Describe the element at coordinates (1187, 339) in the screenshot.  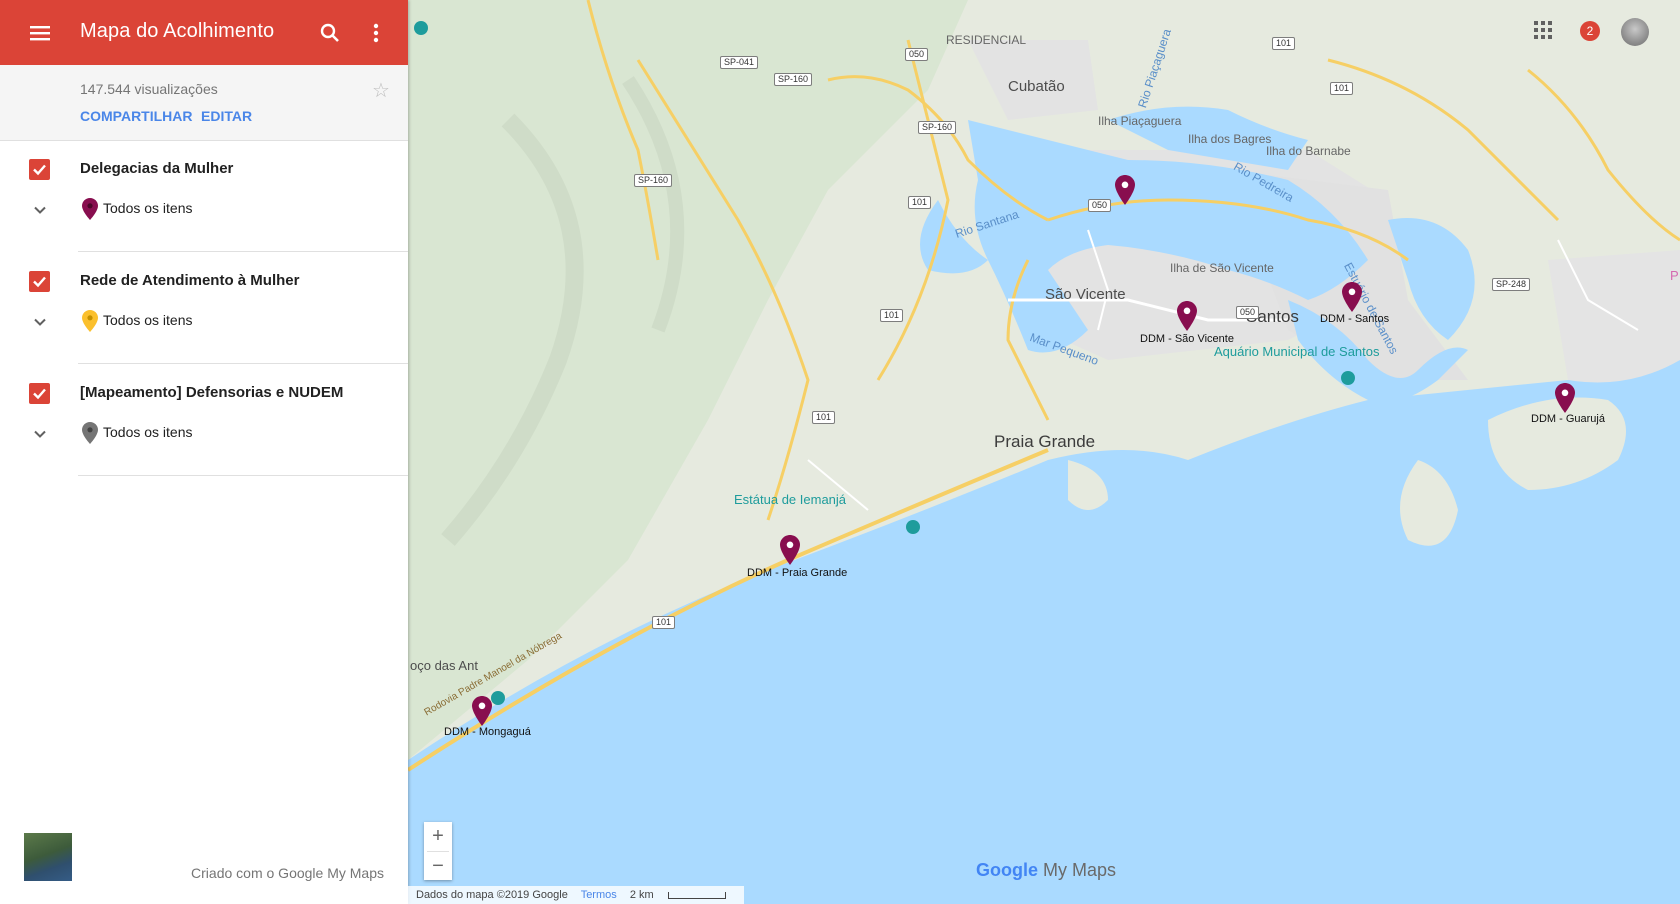
I see `marker-label: DDM - São Vicente` at that location.